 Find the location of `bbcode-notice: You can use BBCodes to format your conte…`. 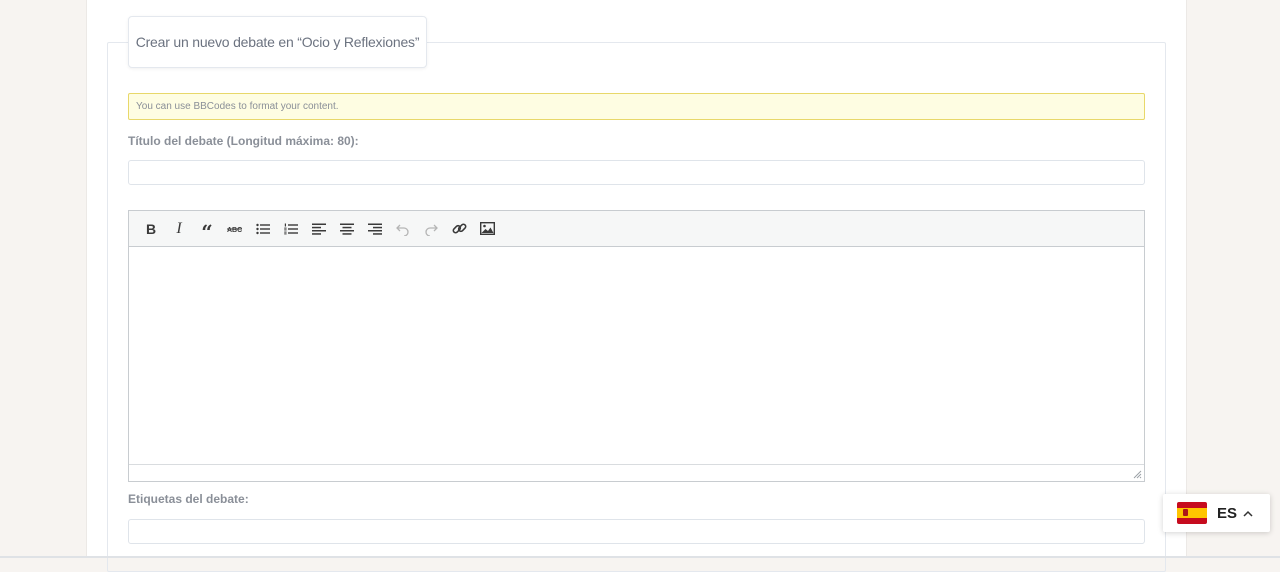

bbcode-notice: You can use BBCodes to format your conte… is located at coordinates (636, 106).